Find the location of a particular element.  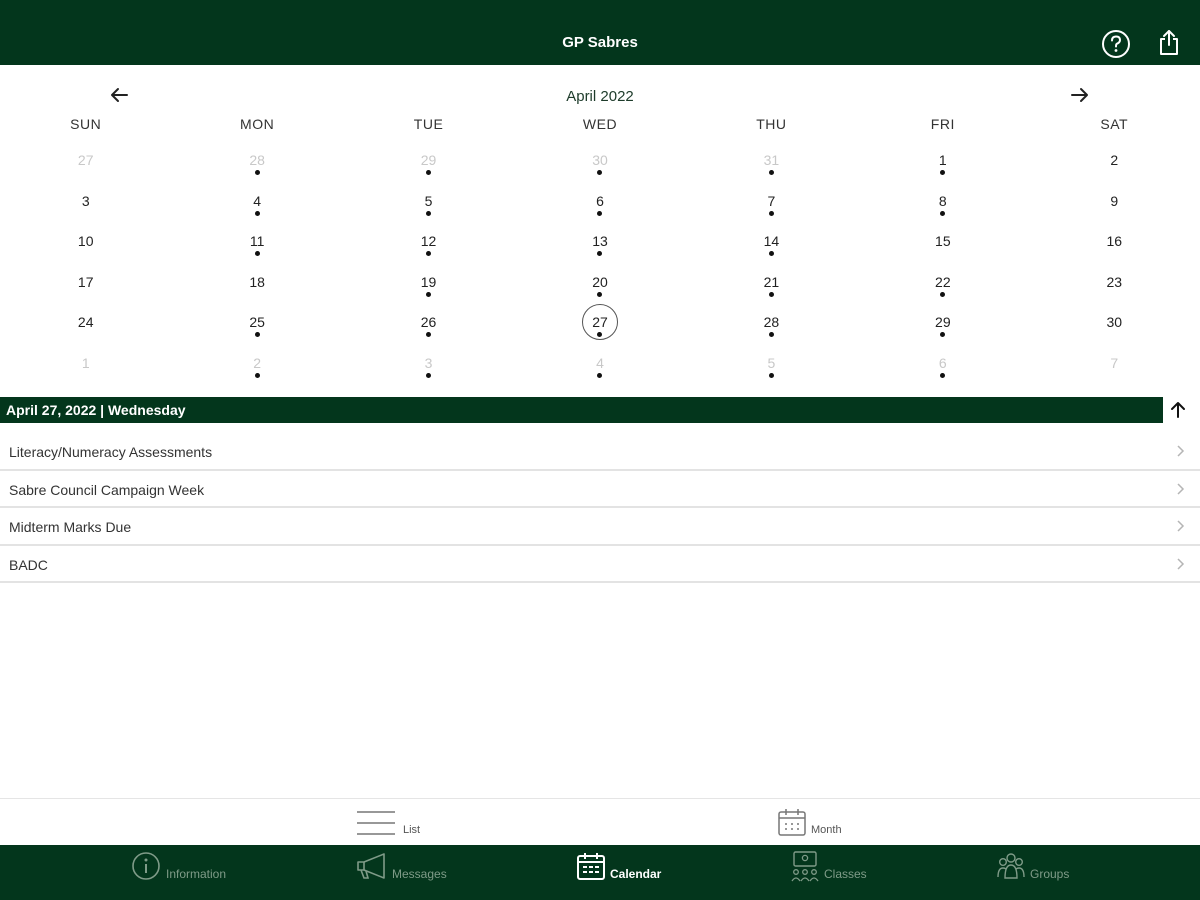

month-label: April 2022 is located at coordinates (600, 96).